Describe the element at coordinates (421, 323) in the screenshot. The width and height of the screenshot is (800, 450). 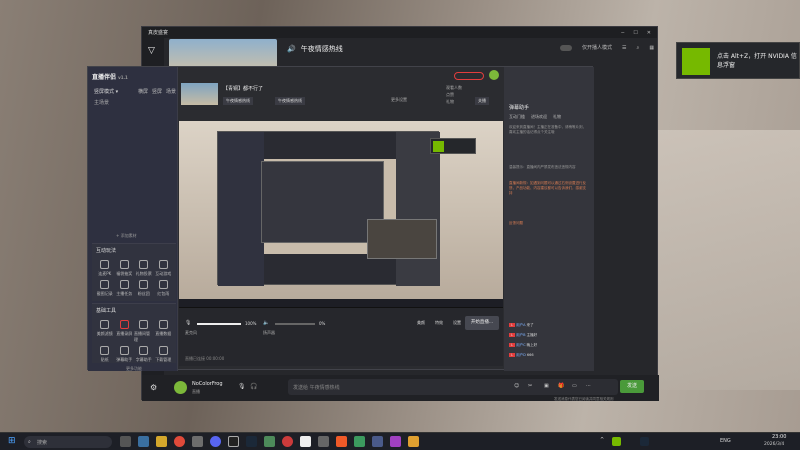
I see `beauty-button: 美颜` at that location.